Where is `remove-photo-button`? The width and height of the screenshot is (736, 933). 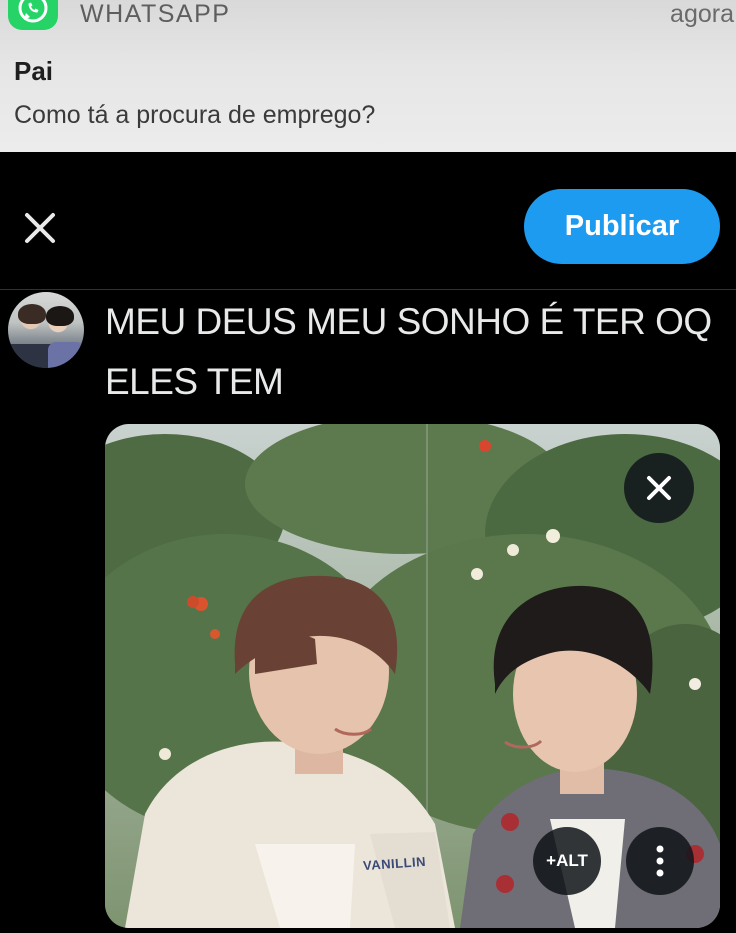
remove-photo-button is located at coordinates (659, 488).